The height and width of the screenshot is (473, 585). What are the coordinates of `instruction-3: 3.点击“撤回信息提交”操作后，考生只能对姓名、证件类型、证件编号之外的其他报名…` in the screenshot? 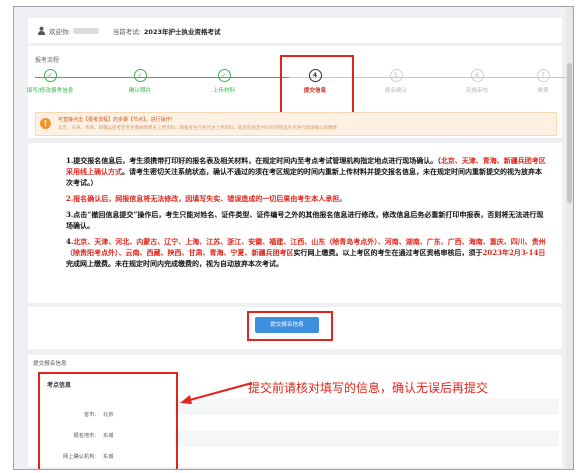 It's located at (305, 220).